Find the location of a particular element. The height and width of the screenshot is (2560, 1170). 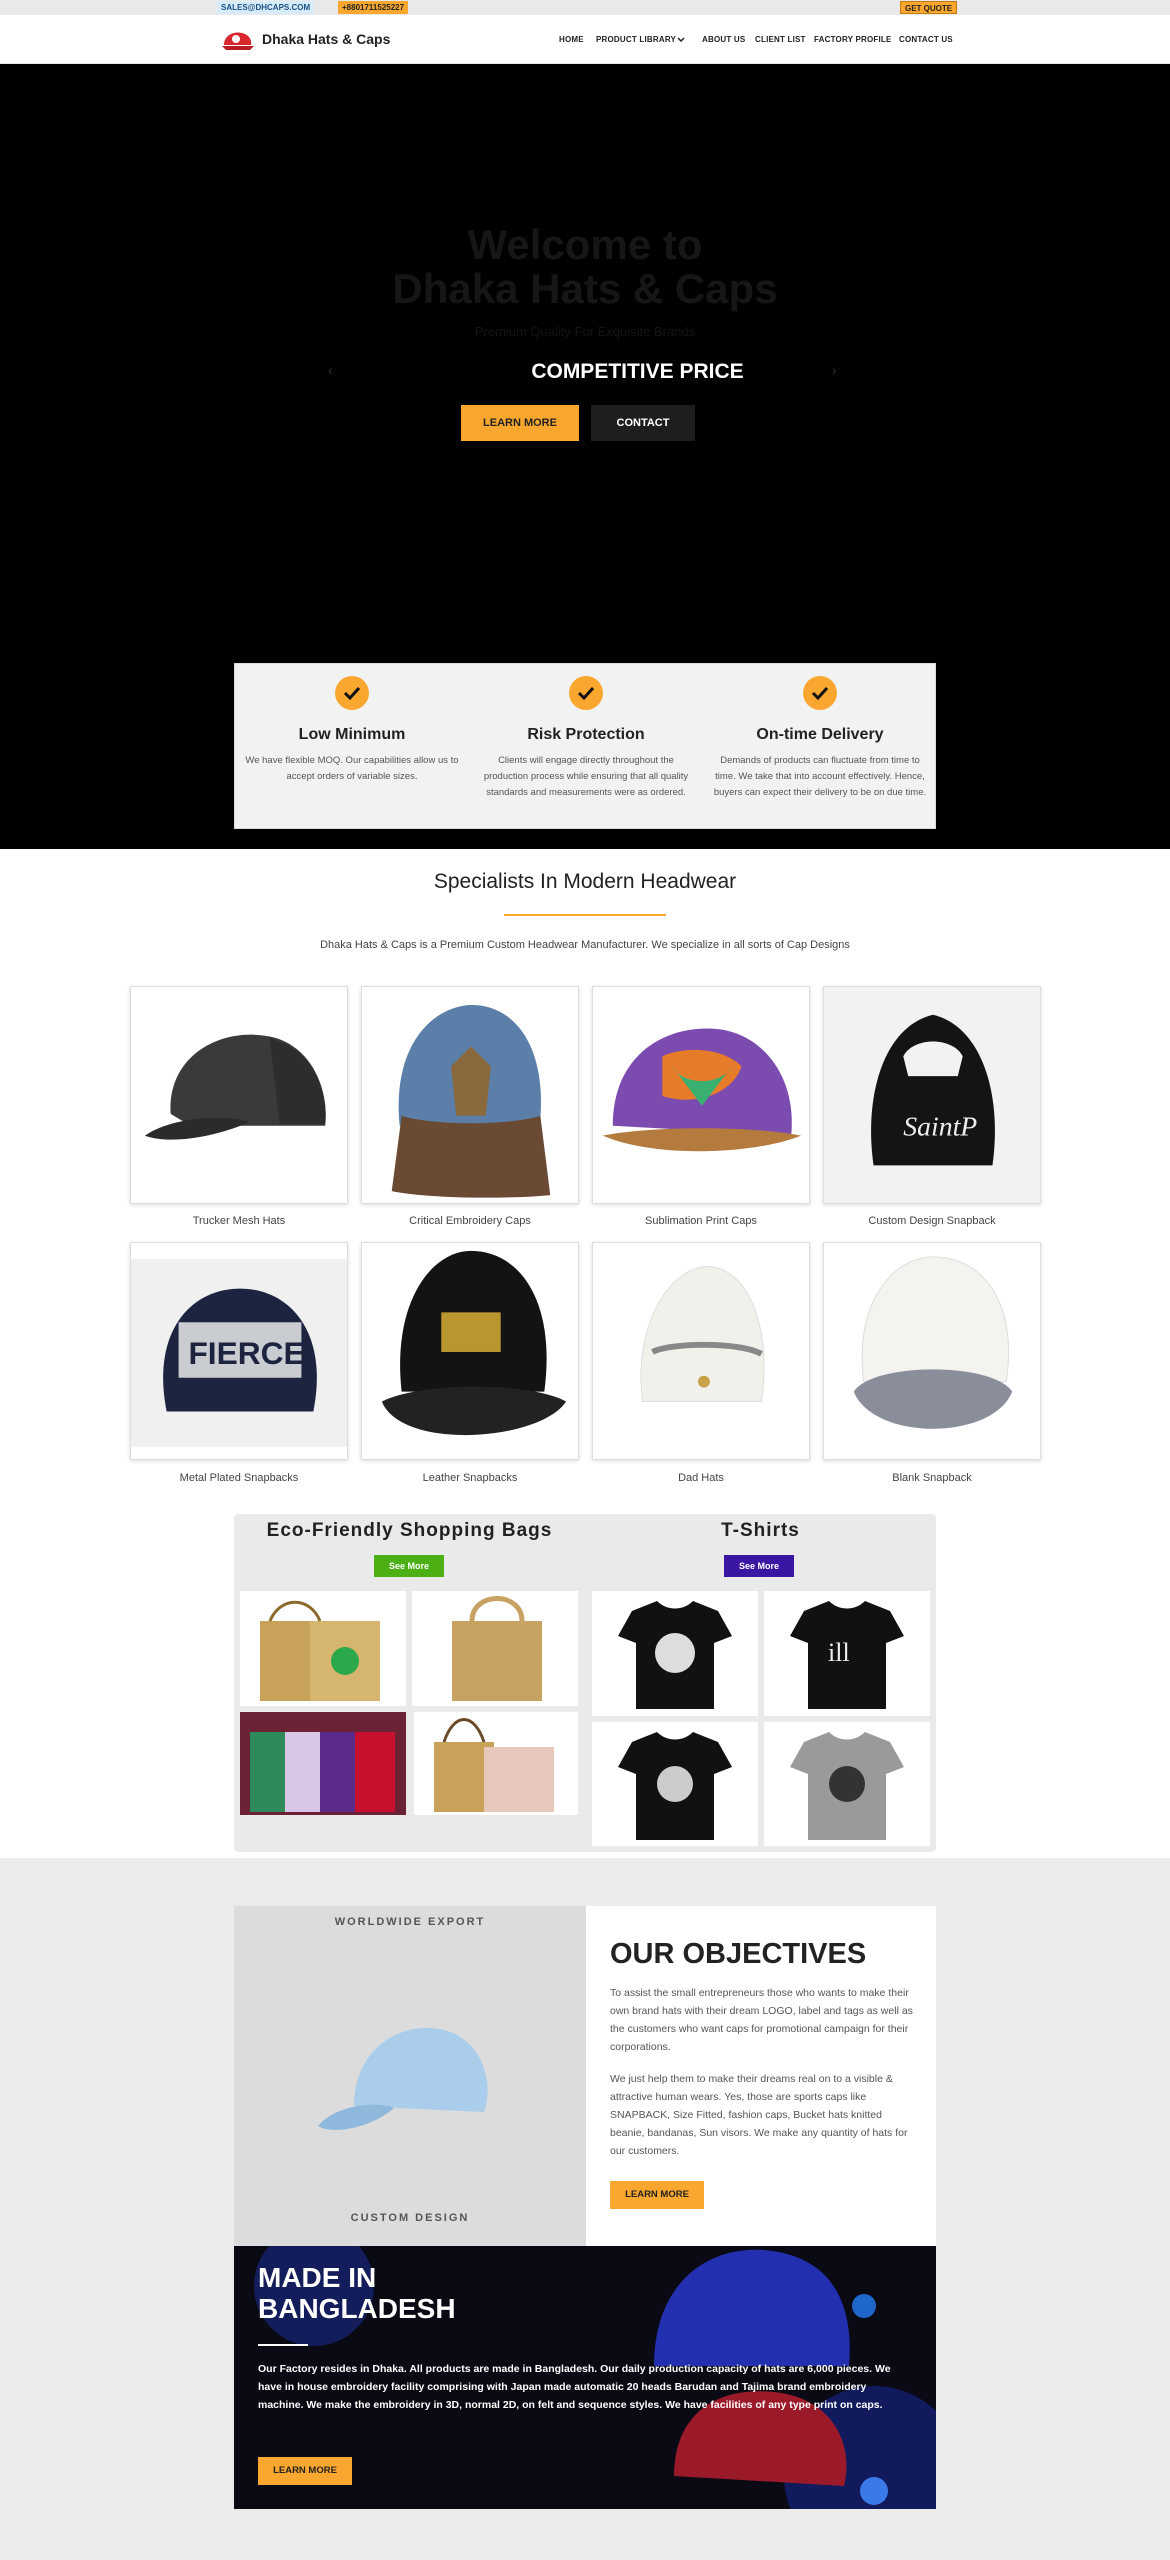

product-label: Leather Snapbacks is located at coordinates (470, 1478).